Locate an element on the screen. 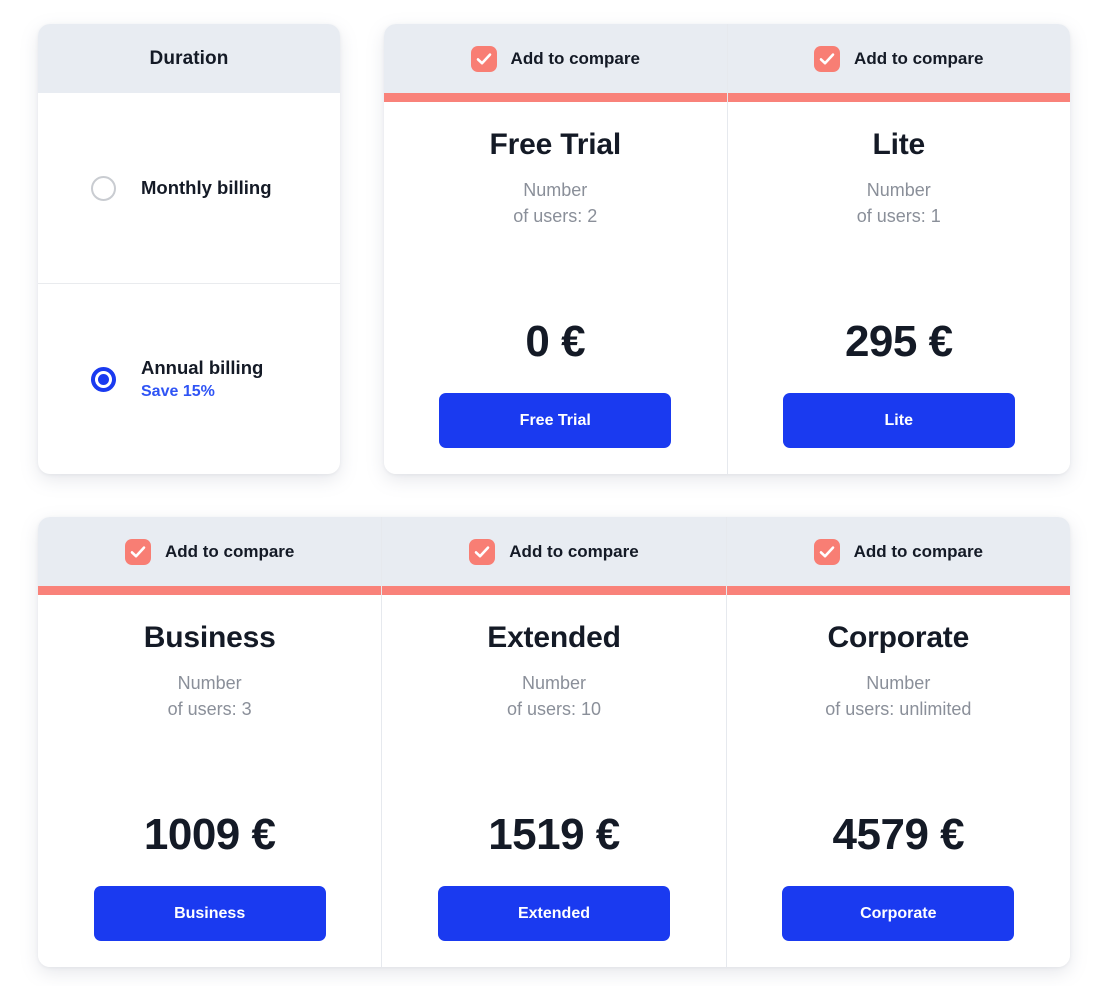 The height and width of the screenshot is (986, 1108). plan-select-button-business: Business is located at coordinates (209, 913).